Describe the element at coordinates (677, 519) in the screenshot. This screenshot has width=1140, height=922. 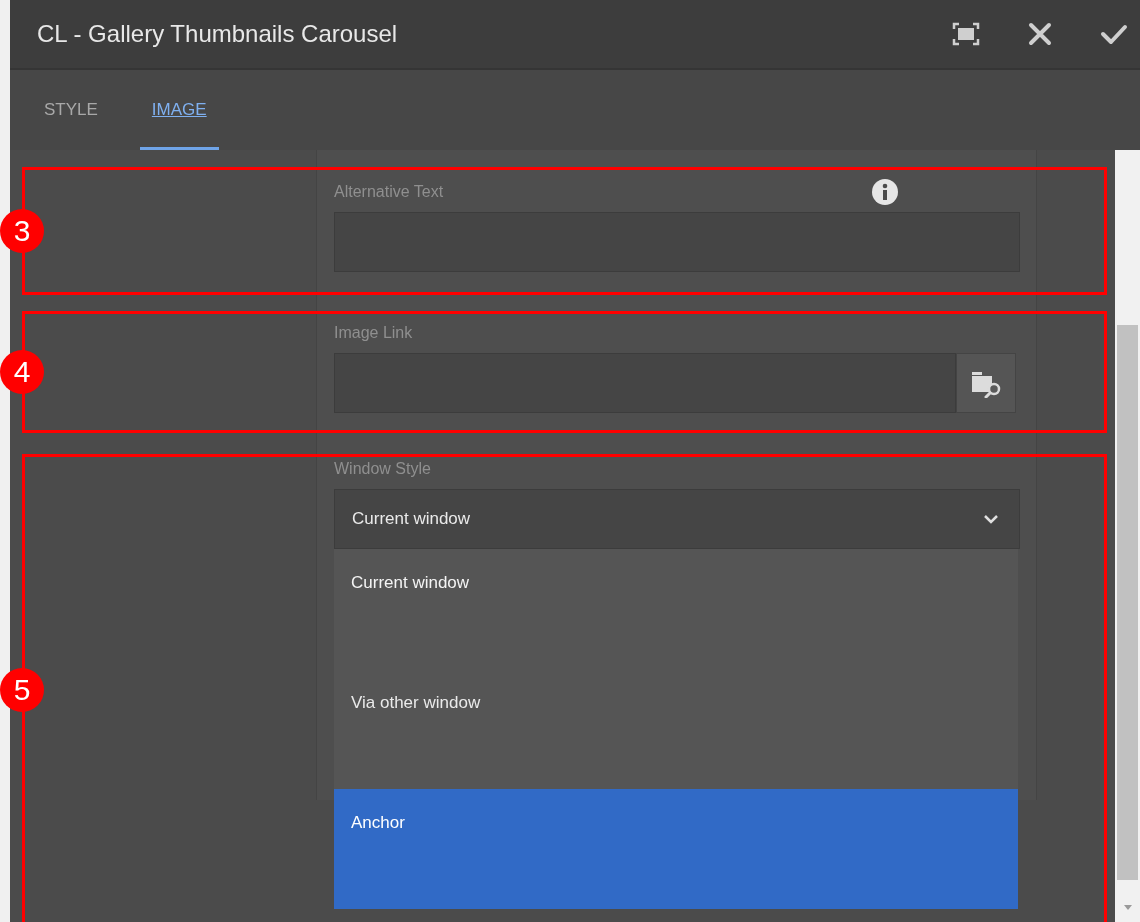
I see `dropdown-select: Current window` at that location.